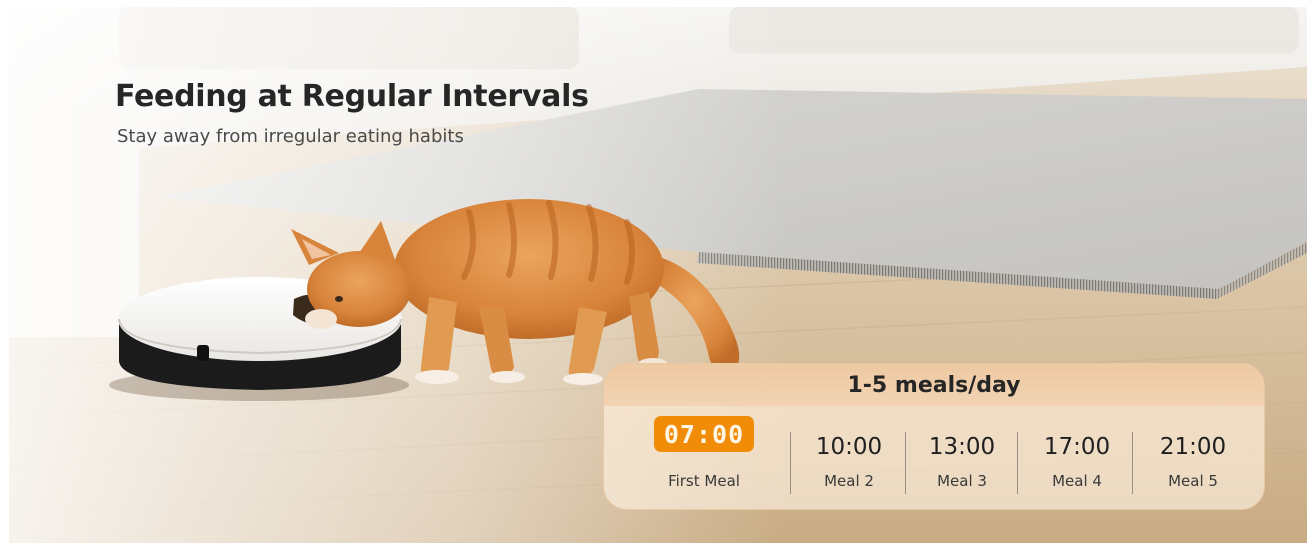 The image size is (1313, 547). I want to click on meal-slot-2: 10:00 Meal 2, so click(849, 457).